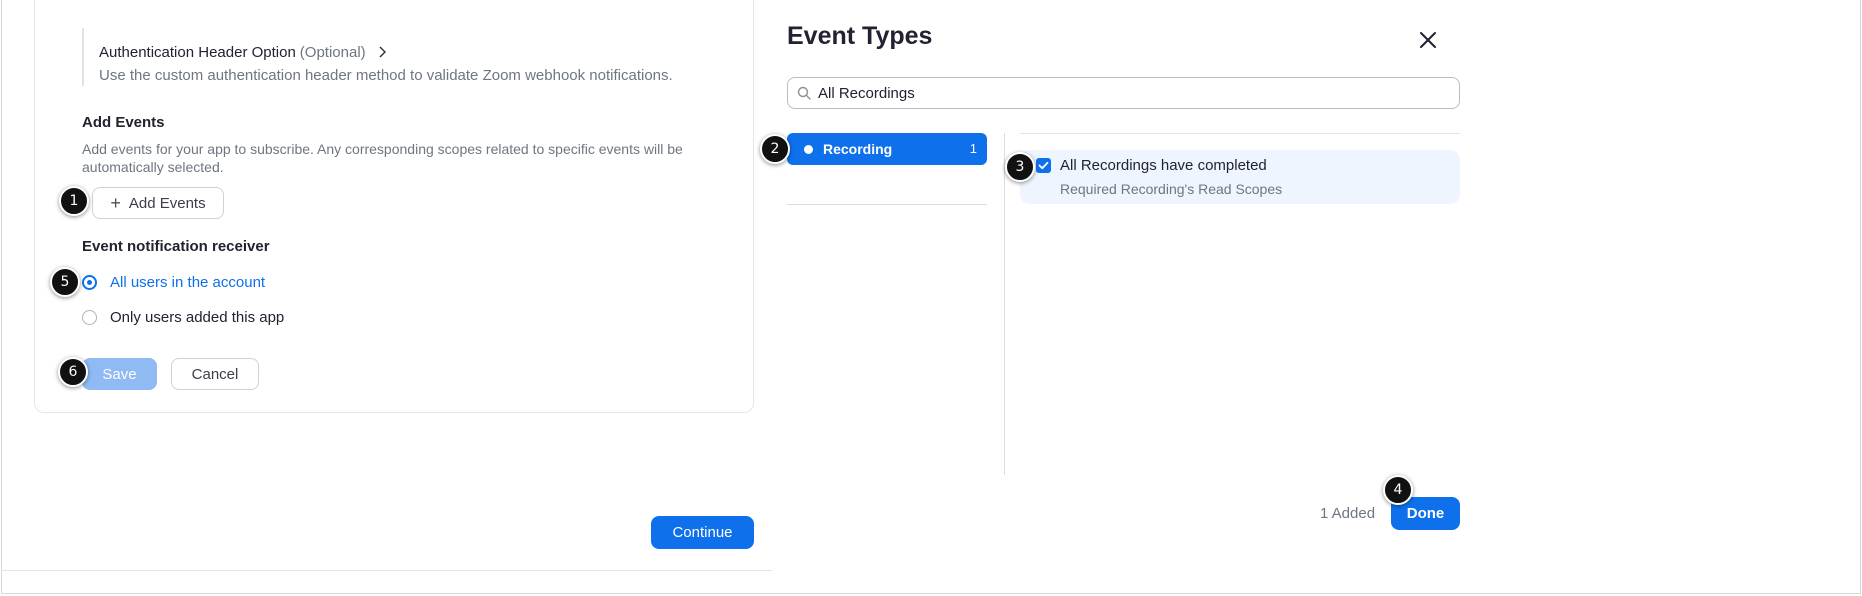 The height and width of the screenshot is (596, 1862). I want to click on category-item-recording: Recording 1, so click(887, 149).